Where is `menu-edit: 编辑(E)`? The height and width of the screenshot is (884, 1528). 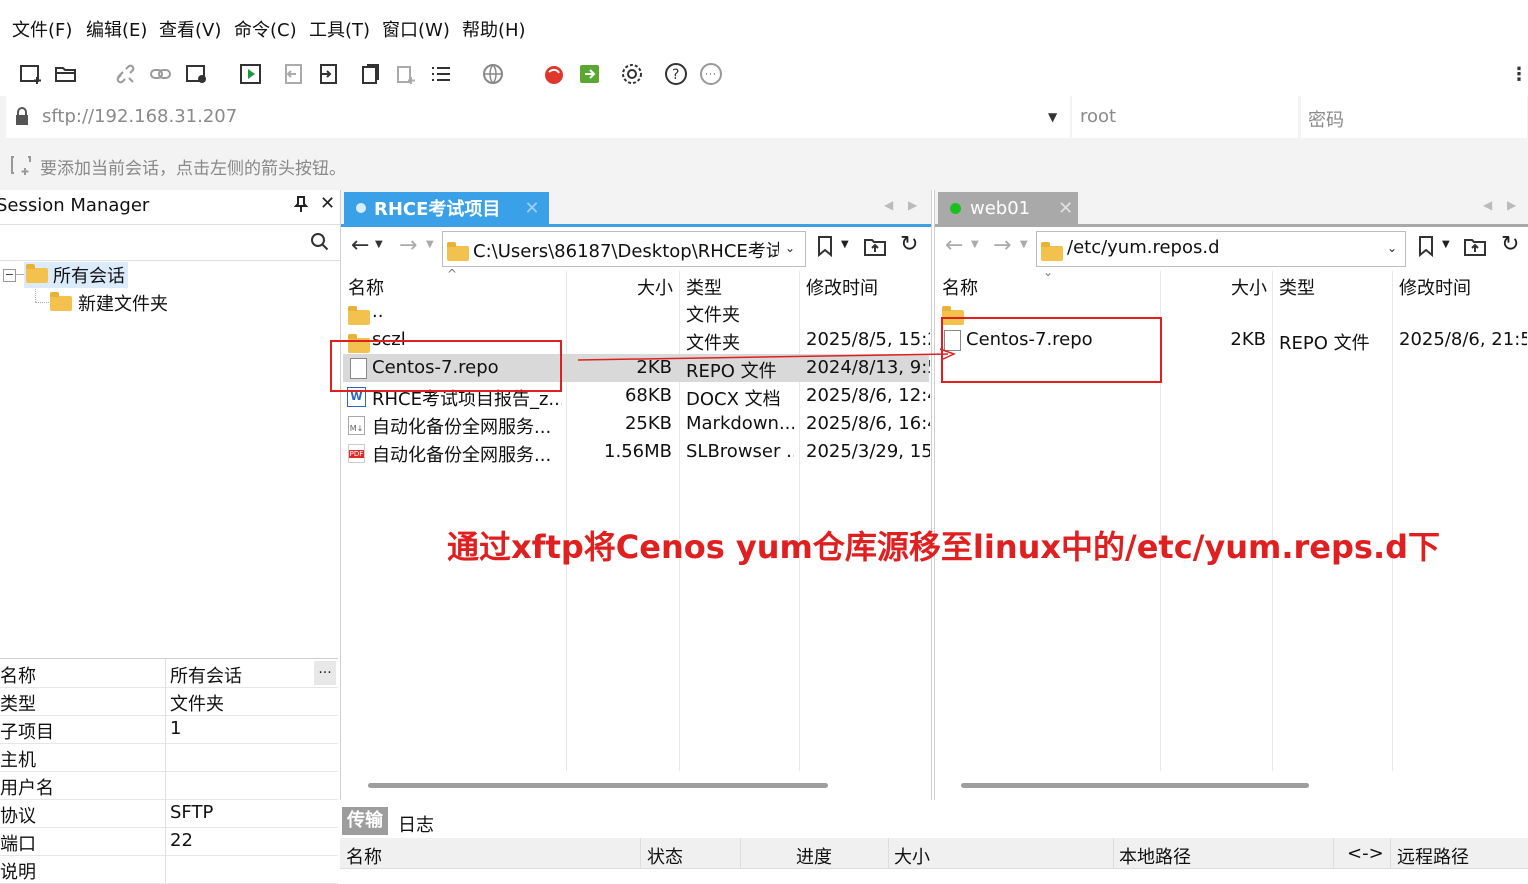
menu-edit: 编辑(E) is located at coordinates (116, 29).